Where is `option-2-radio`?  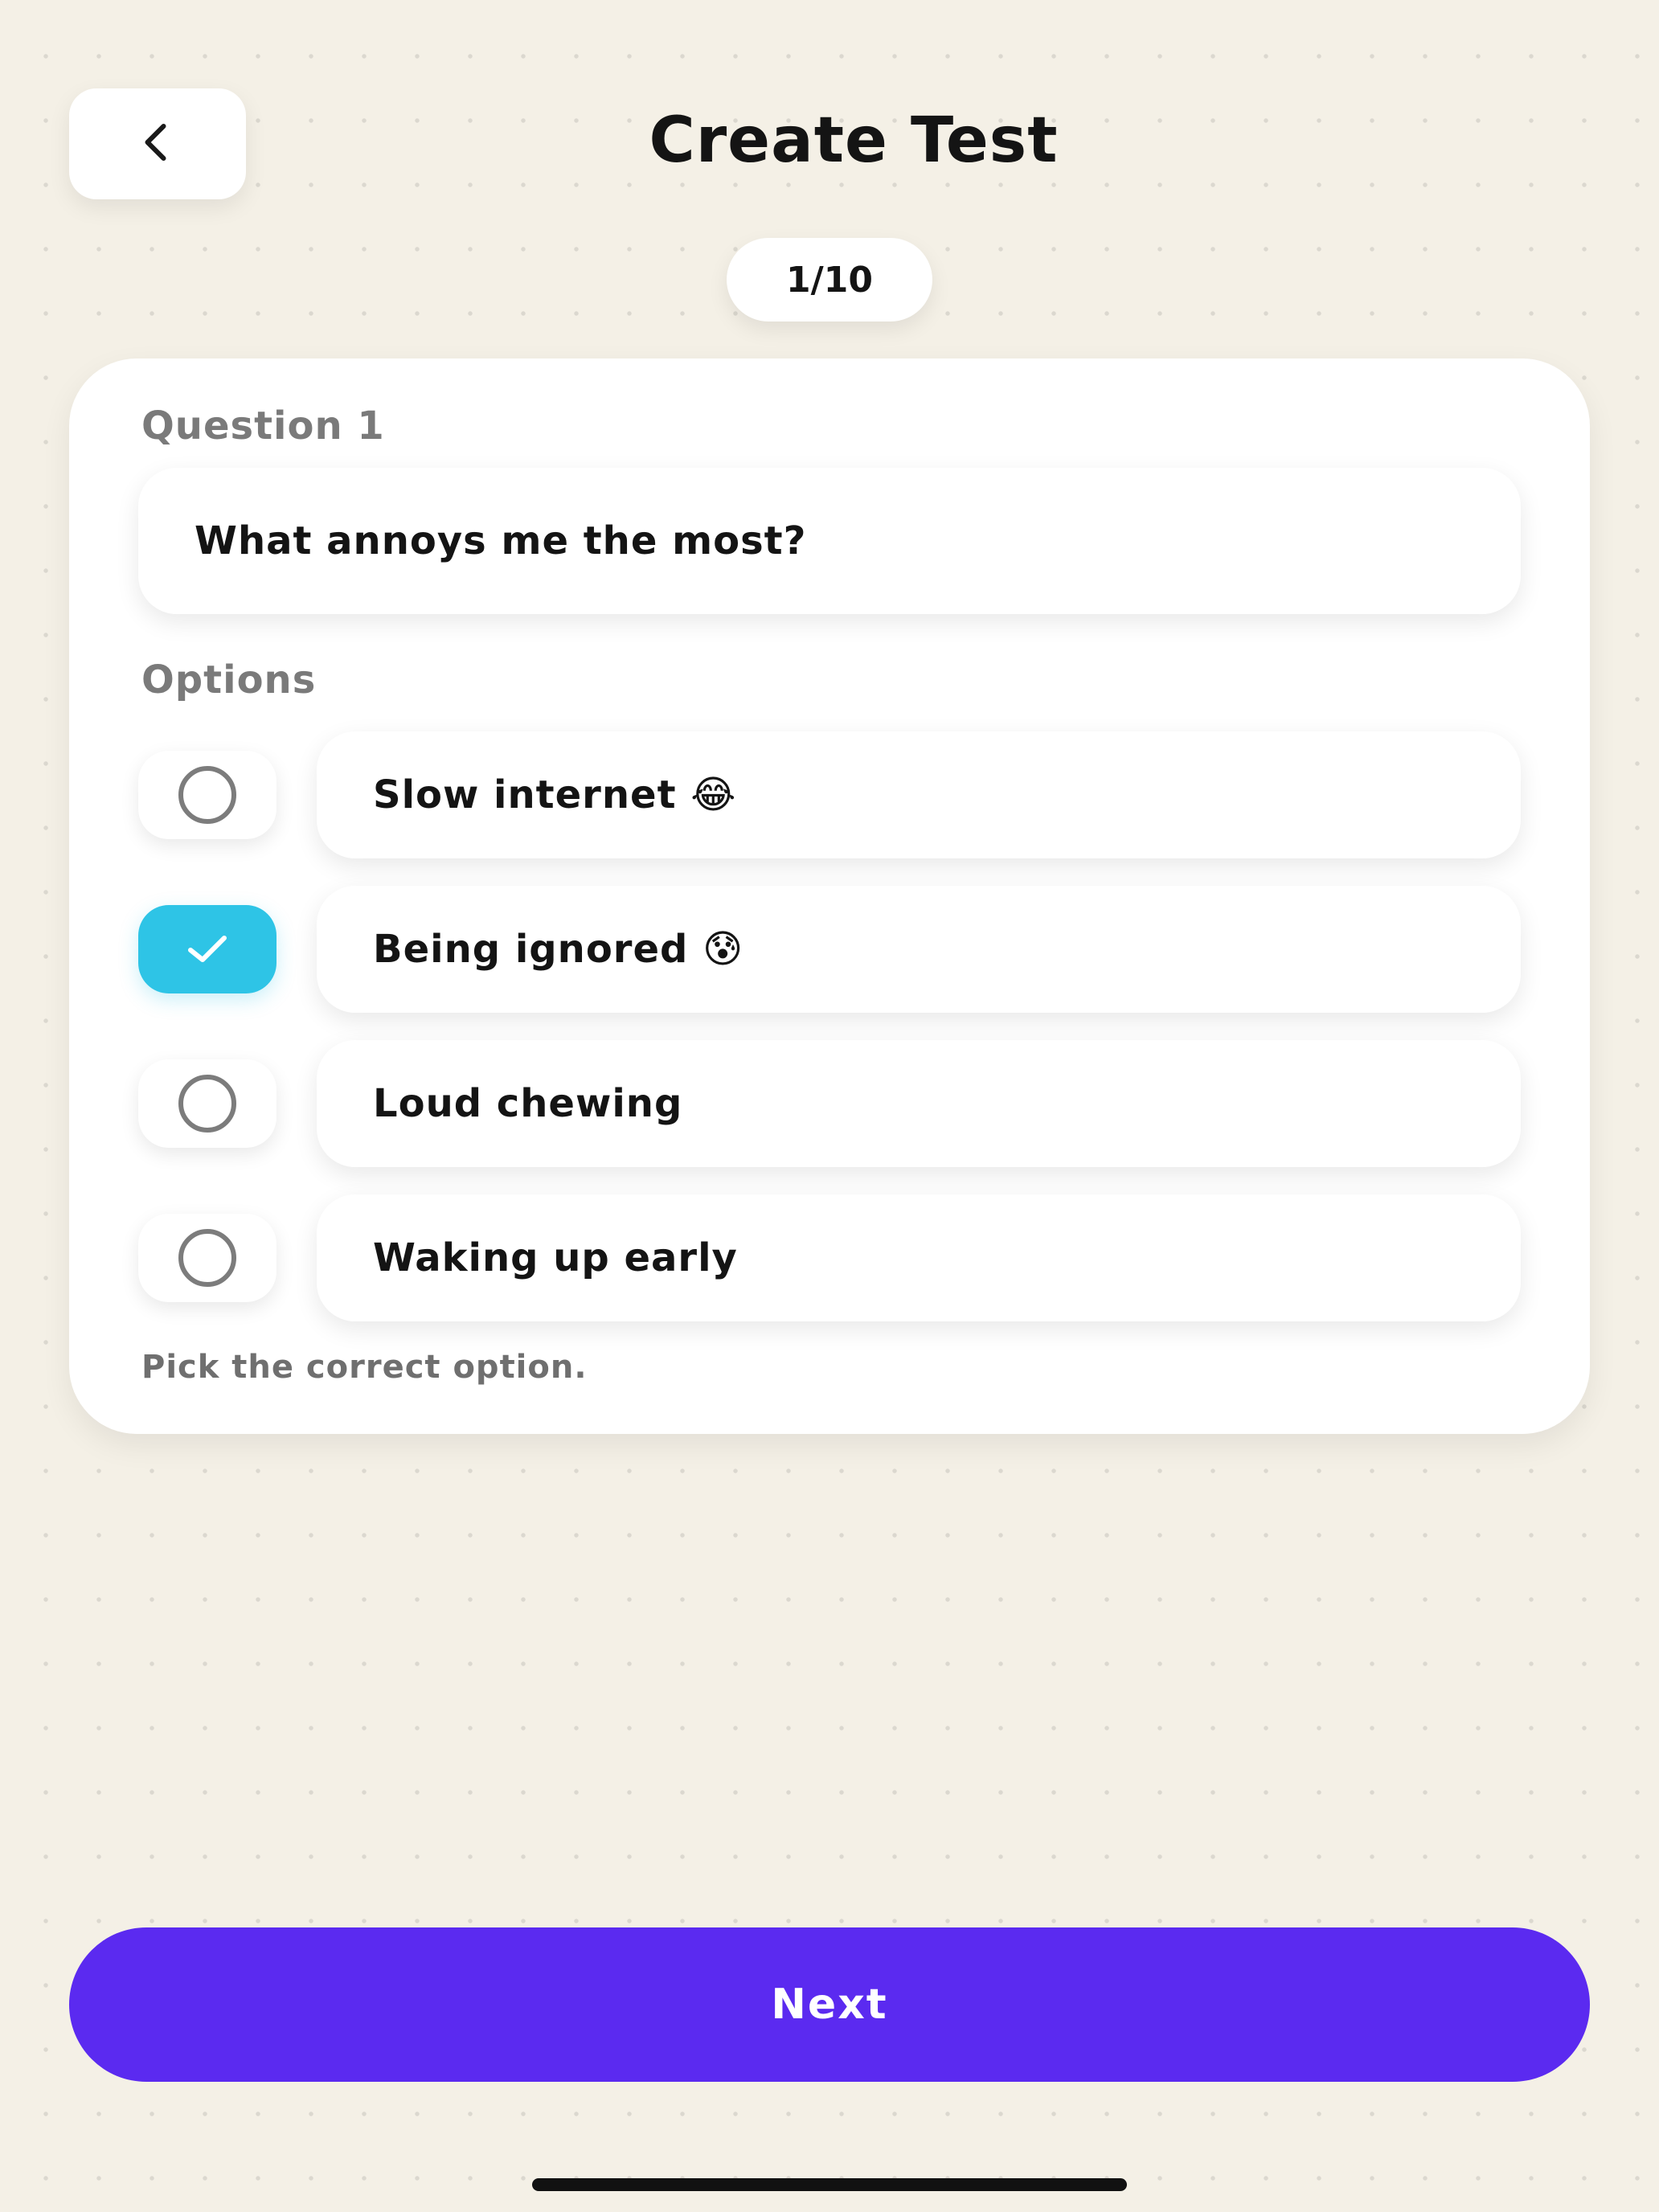
option-2-radio is located at coordinates (207, 949).